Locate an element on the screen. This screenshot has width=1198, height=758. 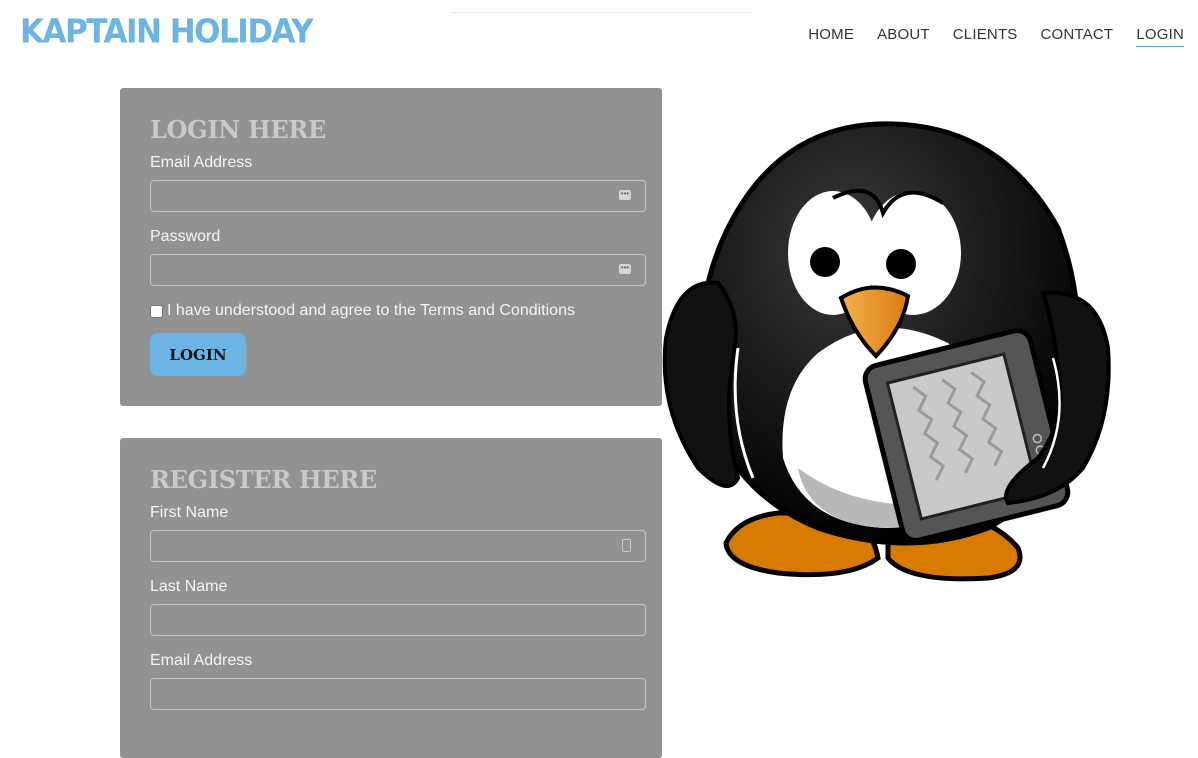
last-name-input is located at coordinates (398, 620).